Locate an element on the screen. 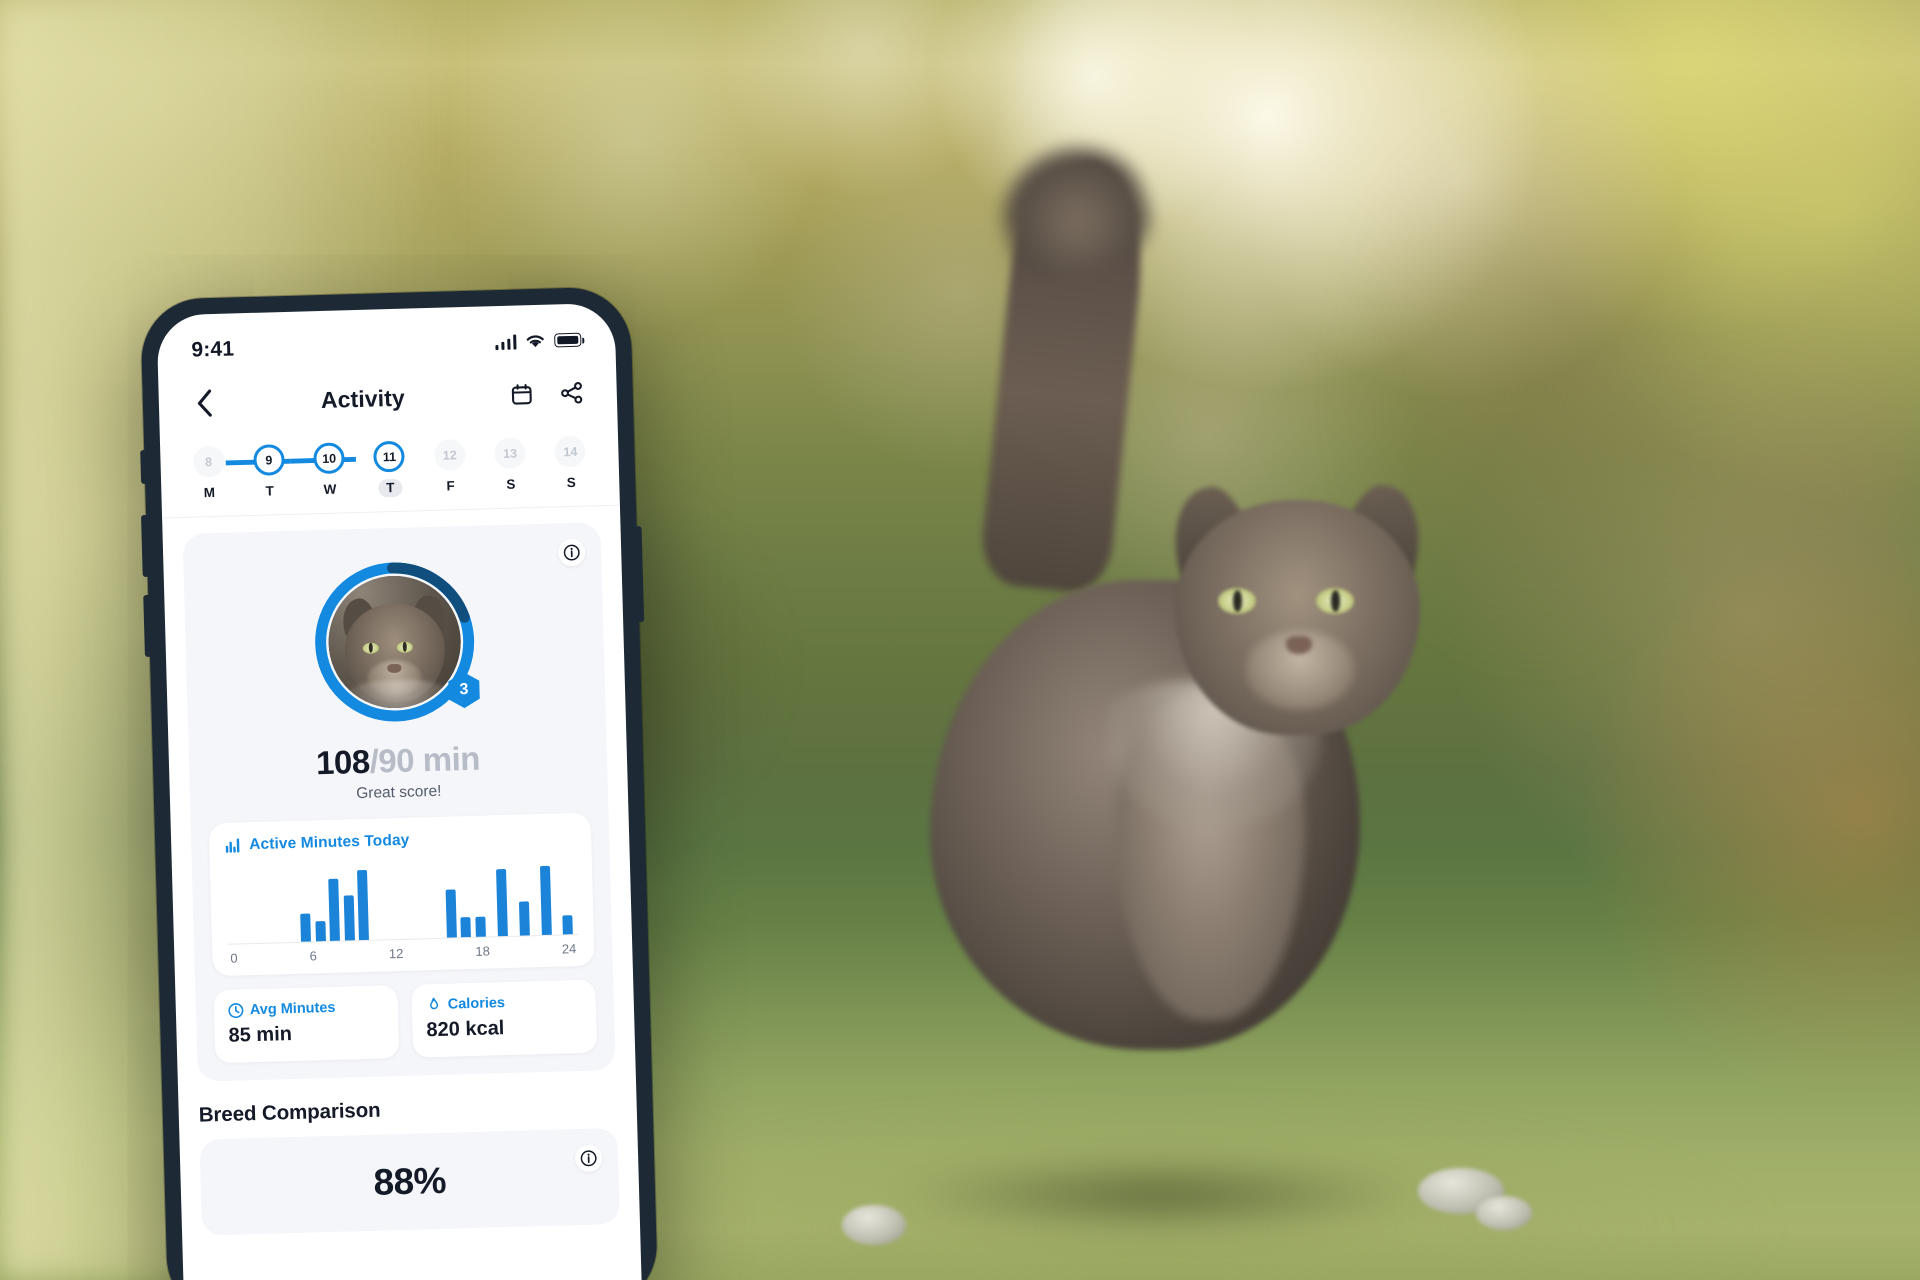 The height and width of the screenshot is (1280, 1920). back-button is located at coordinates (203, 403).